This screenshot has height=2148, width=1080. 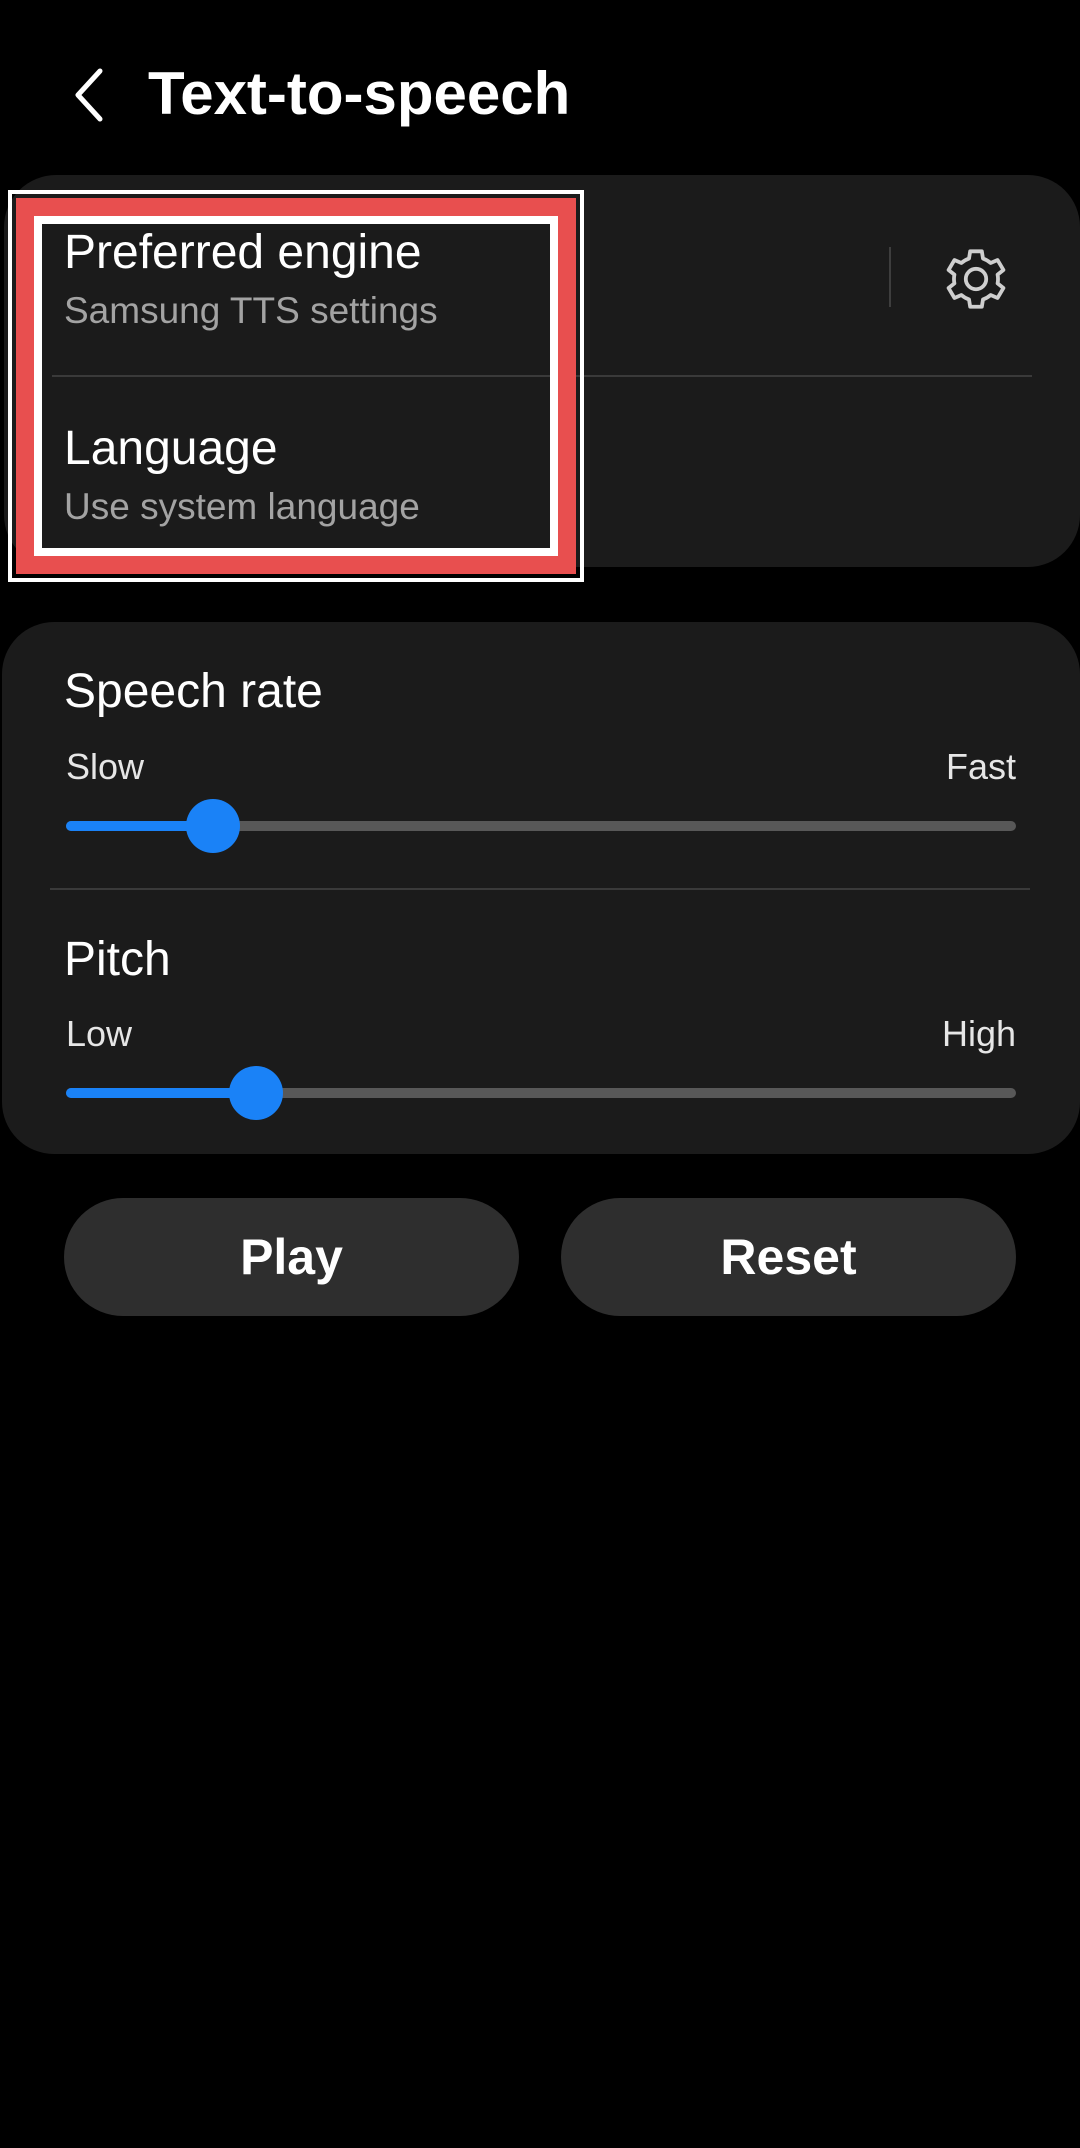 I want to click on speech-rate-min-label: Slow, so click(x=105, y=766).